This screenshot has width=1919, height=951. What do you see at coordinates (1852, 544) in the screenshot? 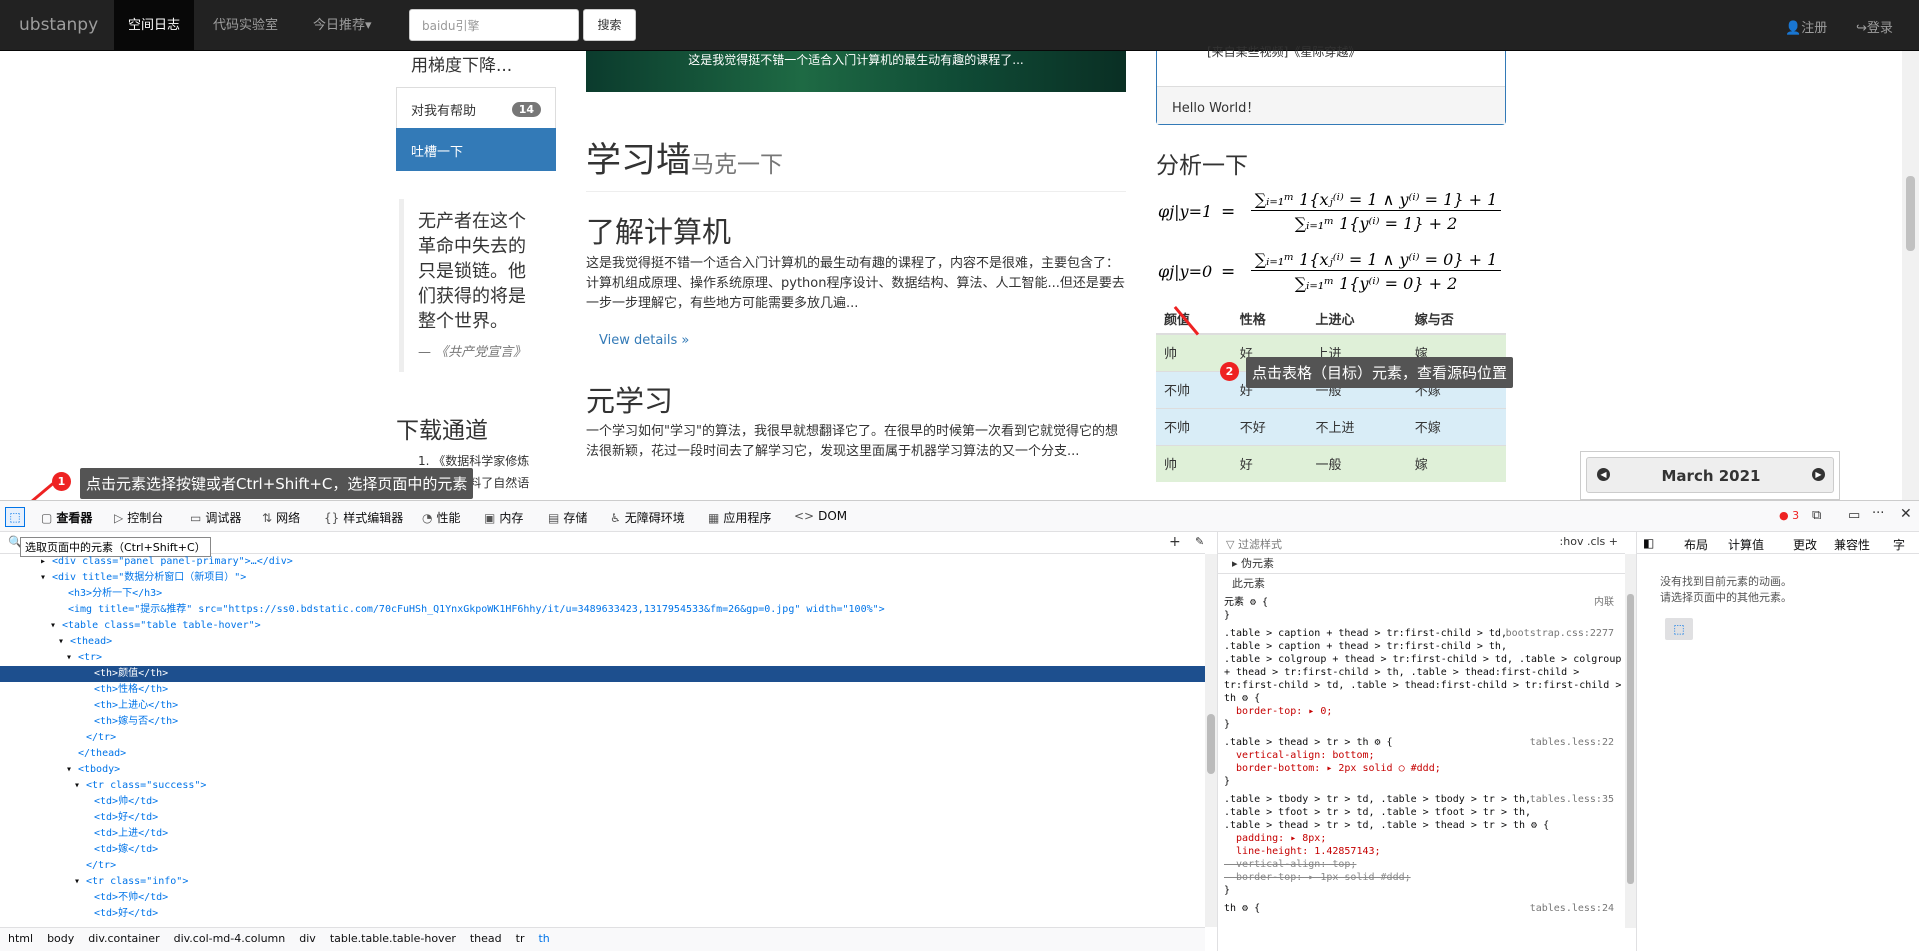
I see `tab-compatibility: 兼容性` at bounding box center [1852, 544].